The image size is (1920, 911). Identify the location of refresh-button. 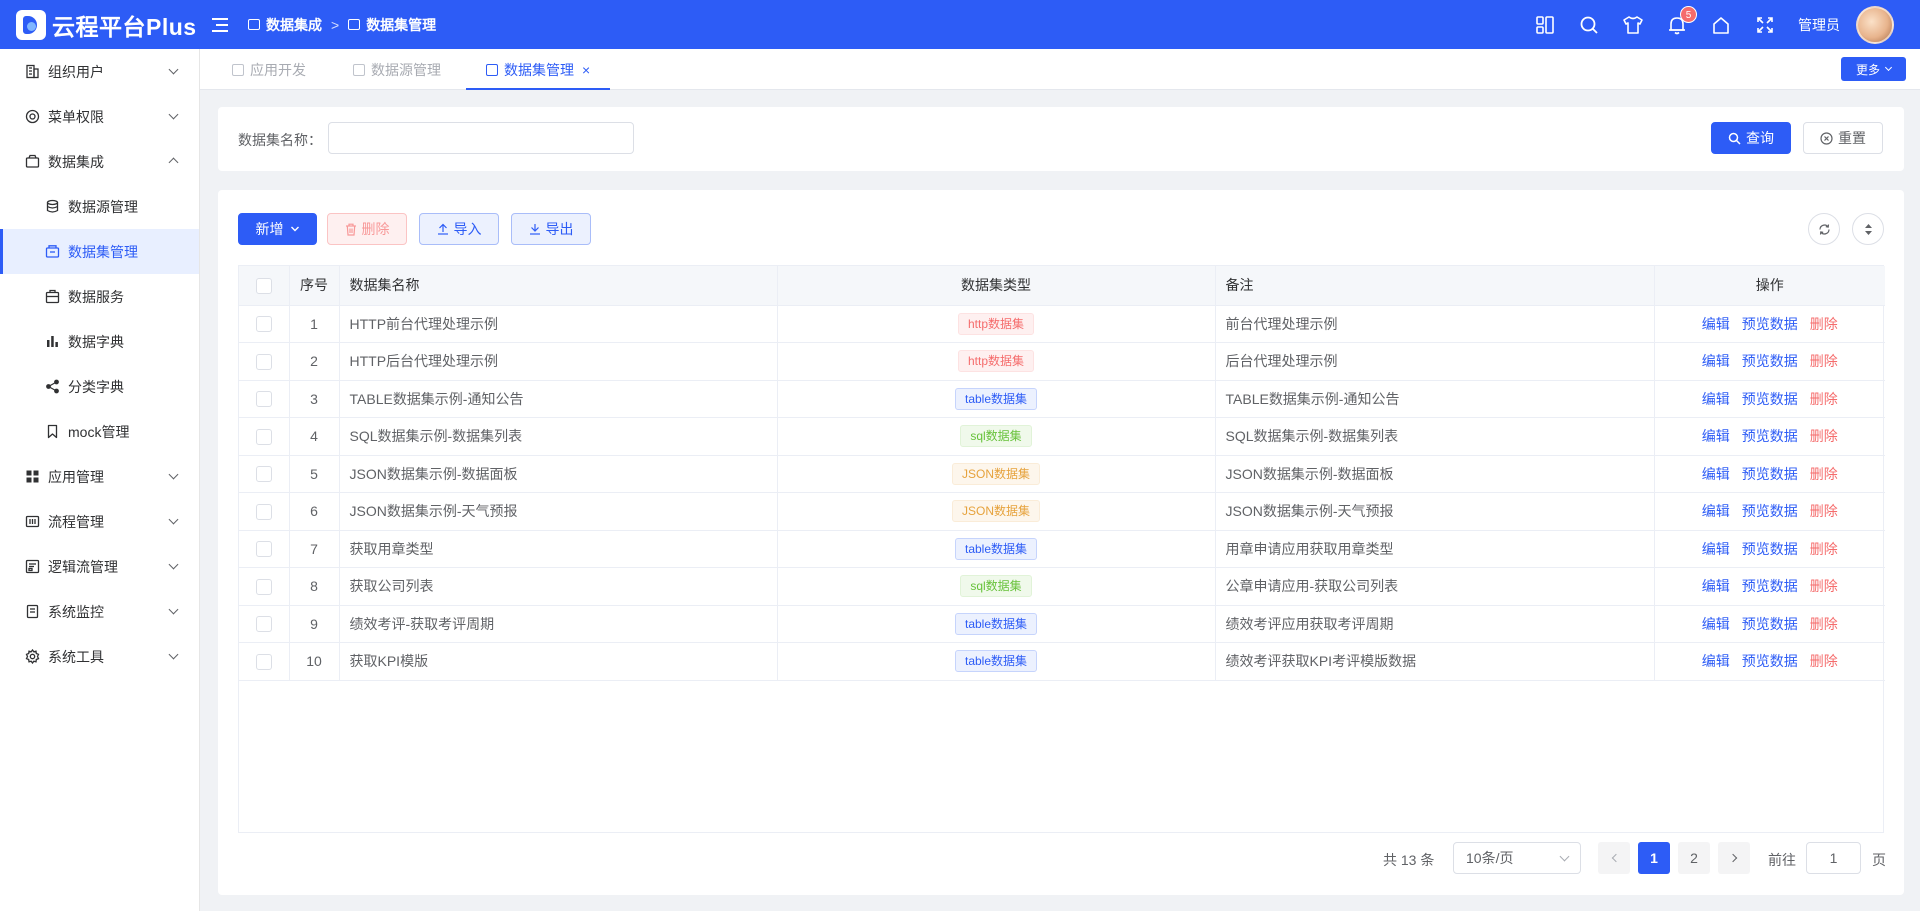
(1824, 229).